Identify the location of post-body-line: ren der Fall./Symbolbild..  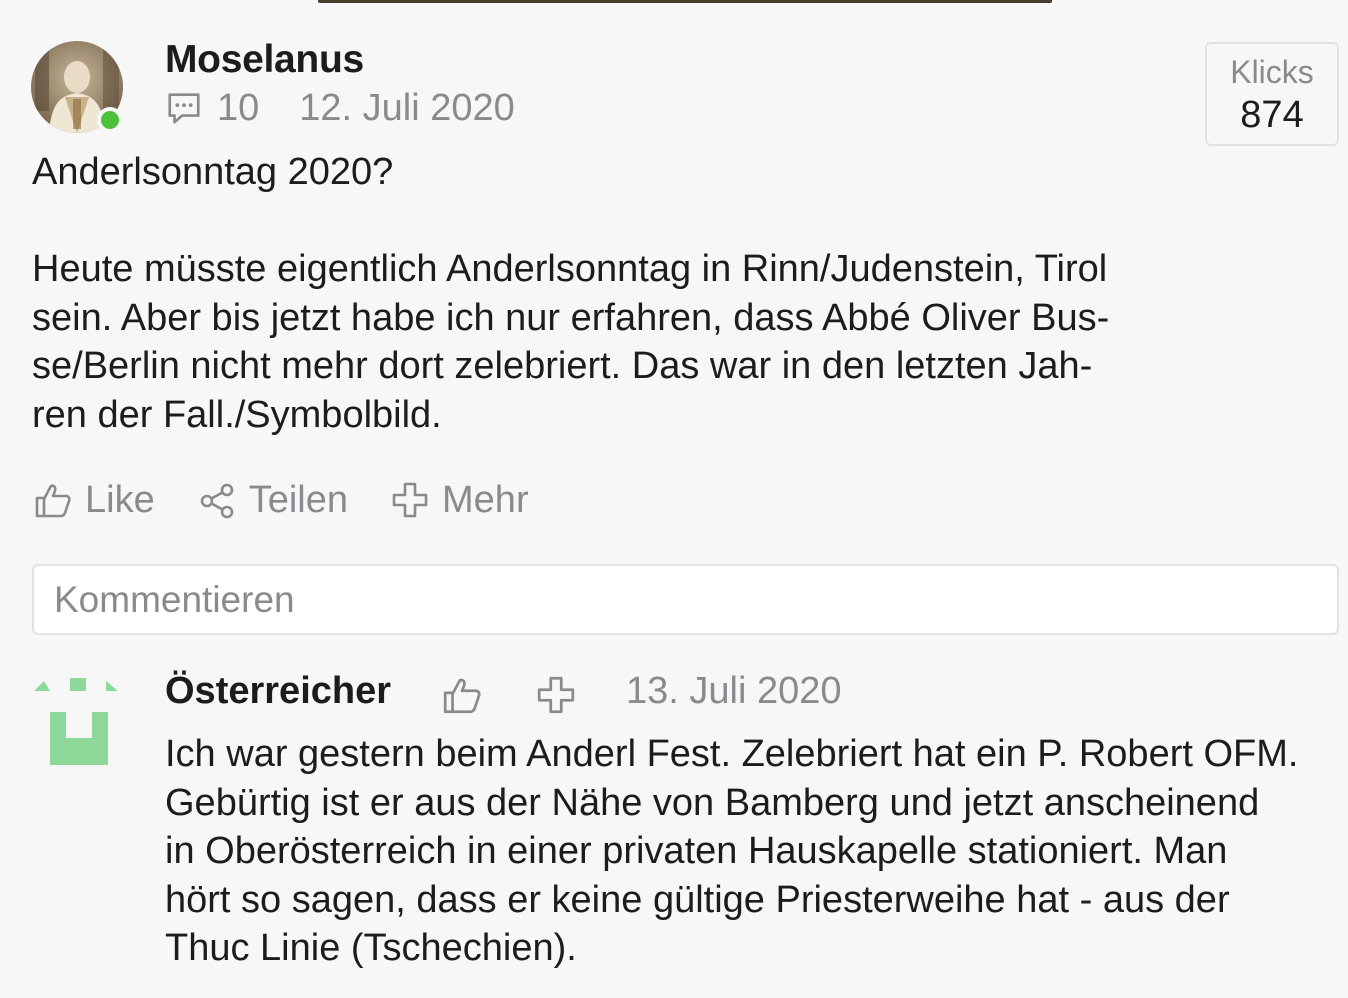
(237, 414).